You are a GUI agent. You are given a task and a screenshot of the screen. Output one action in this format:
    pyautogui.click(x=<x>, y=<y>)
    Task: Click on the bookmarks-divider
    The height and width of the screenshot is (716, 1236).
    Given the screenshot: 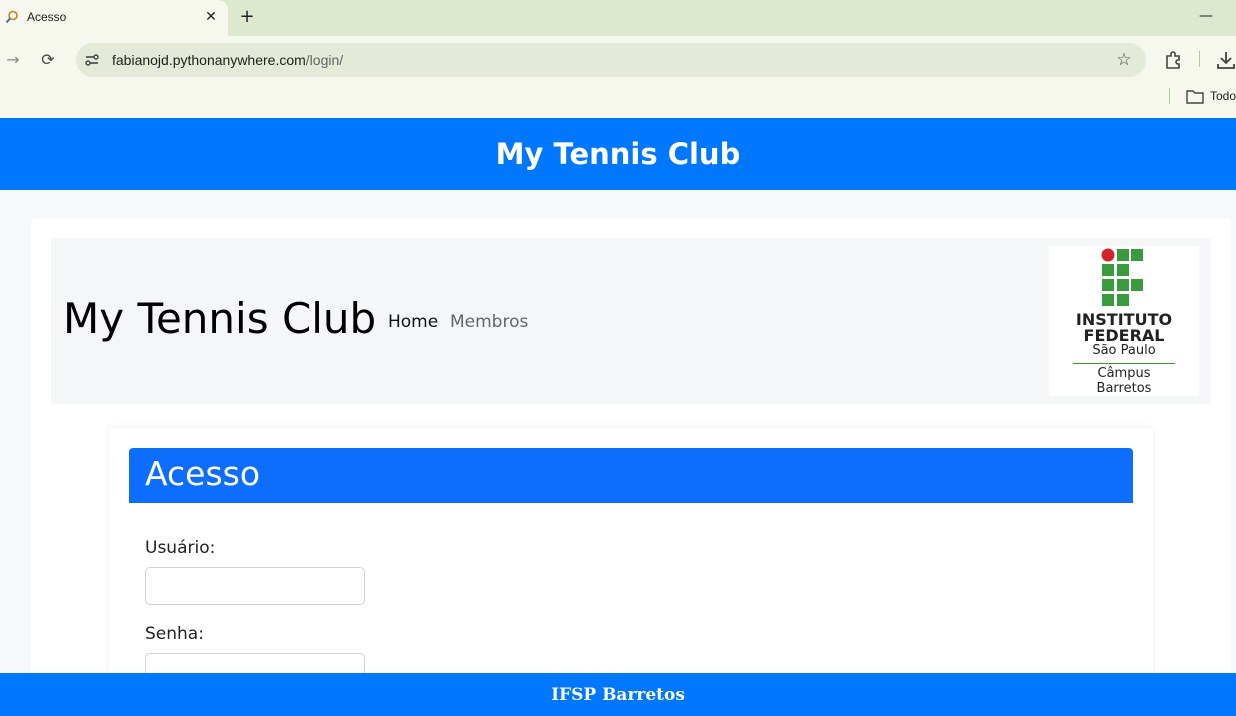 What is the action you would take?
    pyautogui.click(x=1169, y=96)
    